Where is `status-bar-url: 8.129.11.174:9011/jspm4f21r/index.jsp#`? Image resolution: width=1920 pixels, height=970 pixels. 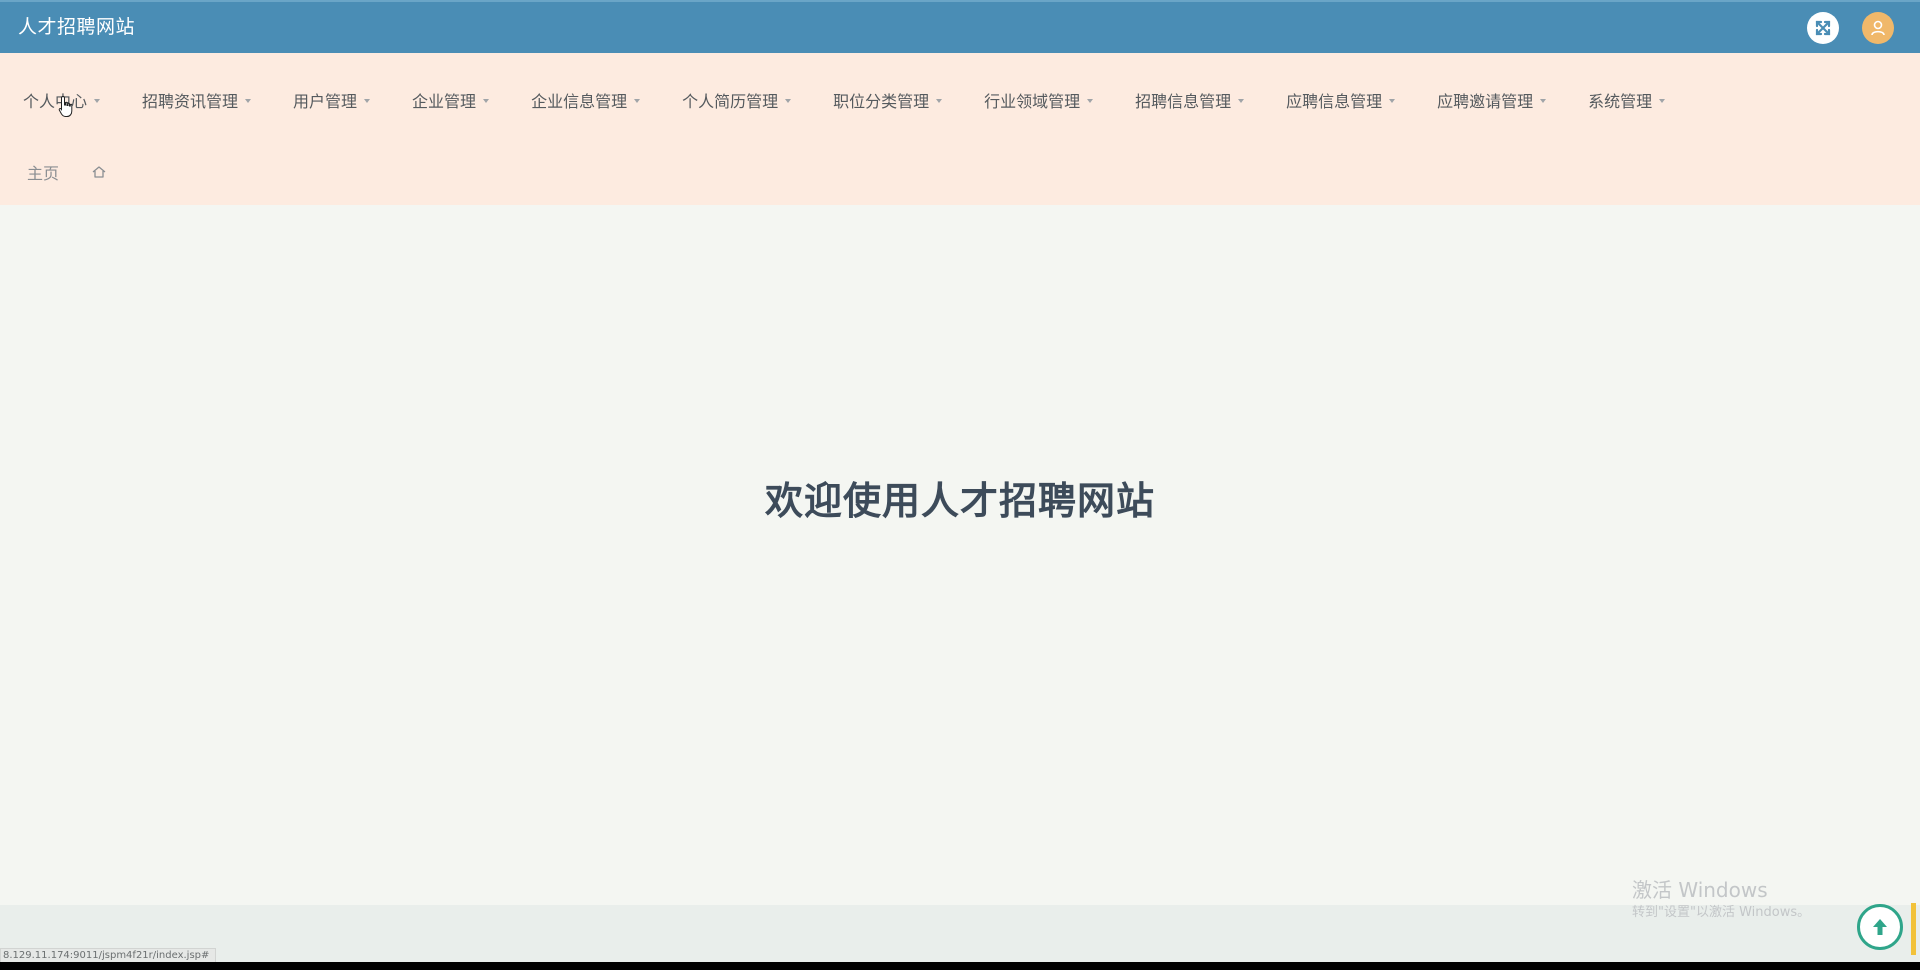 status-bar-url: 8.129.11.174:9011/jspm4f21r/index.jsp# is located at coordinates (108, 955).